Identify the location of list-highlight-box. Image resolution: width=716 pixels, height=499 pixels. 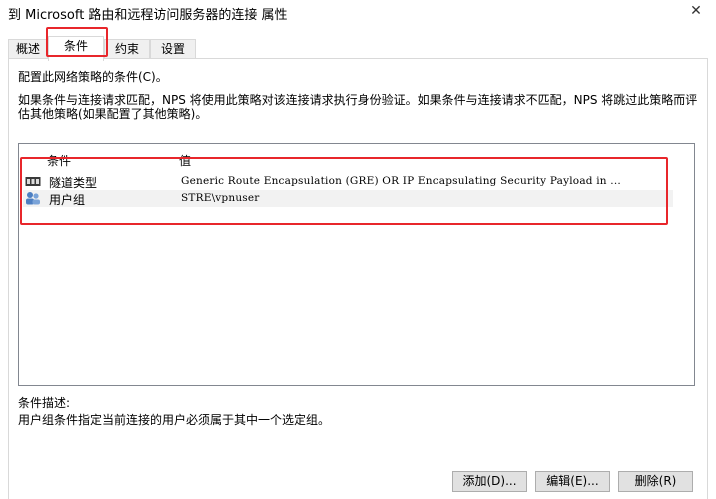
(344, 191).